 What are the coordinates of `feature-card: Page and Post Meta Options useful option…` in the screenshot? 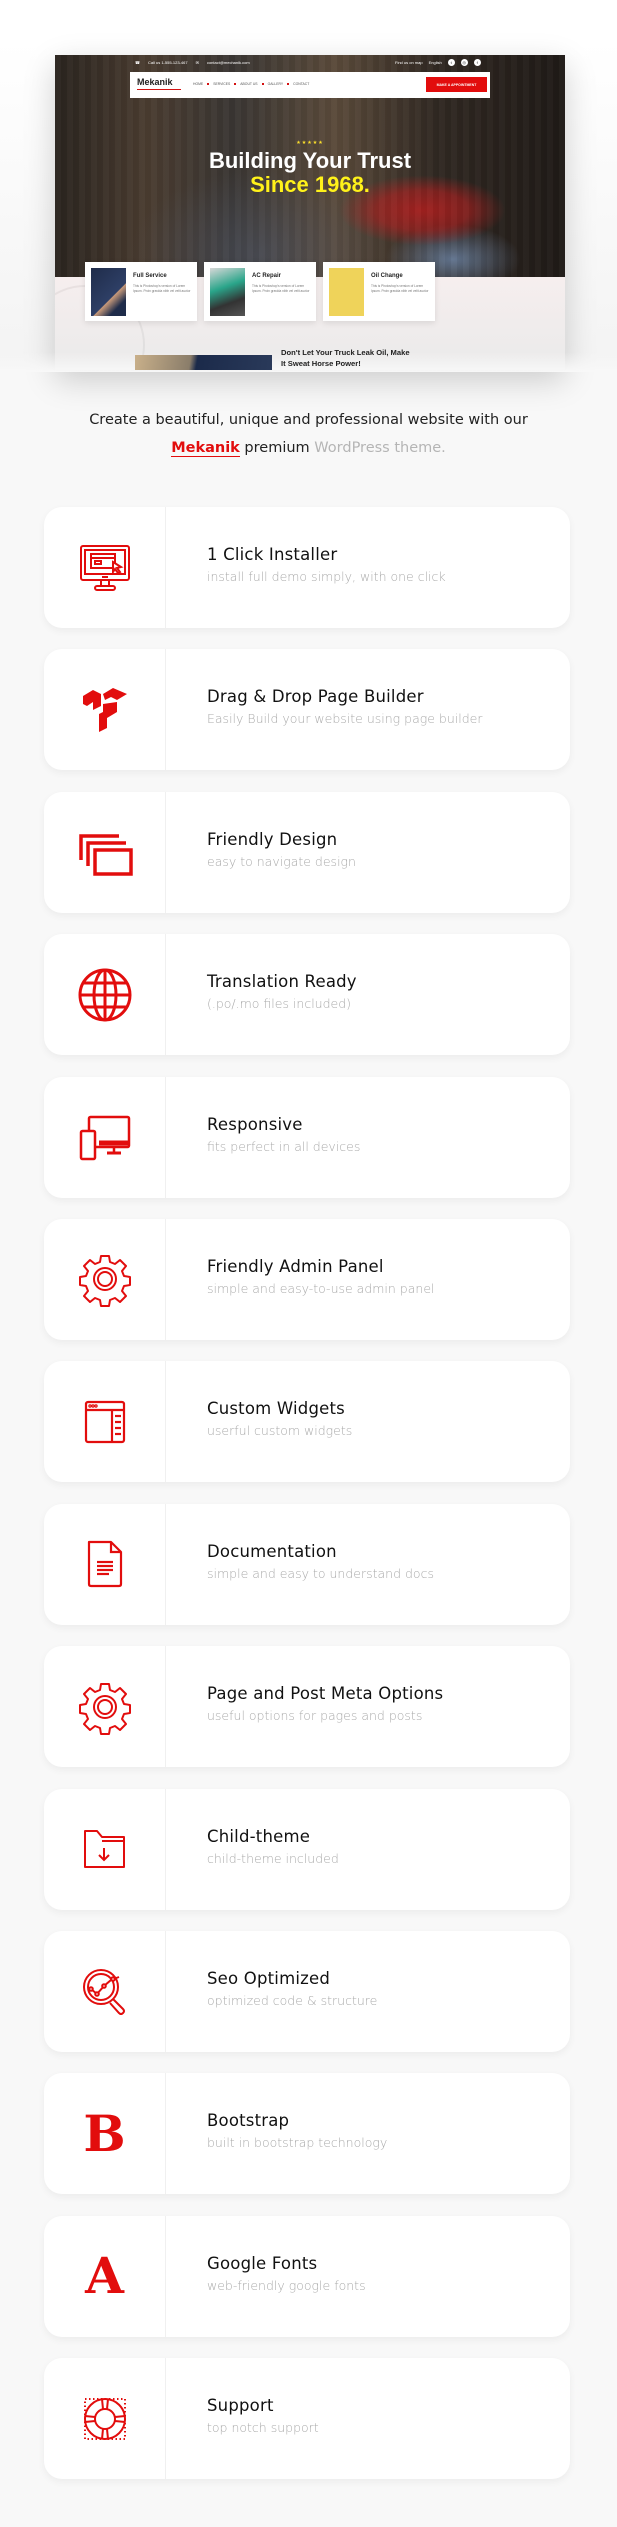 It's located at (307, 1707).